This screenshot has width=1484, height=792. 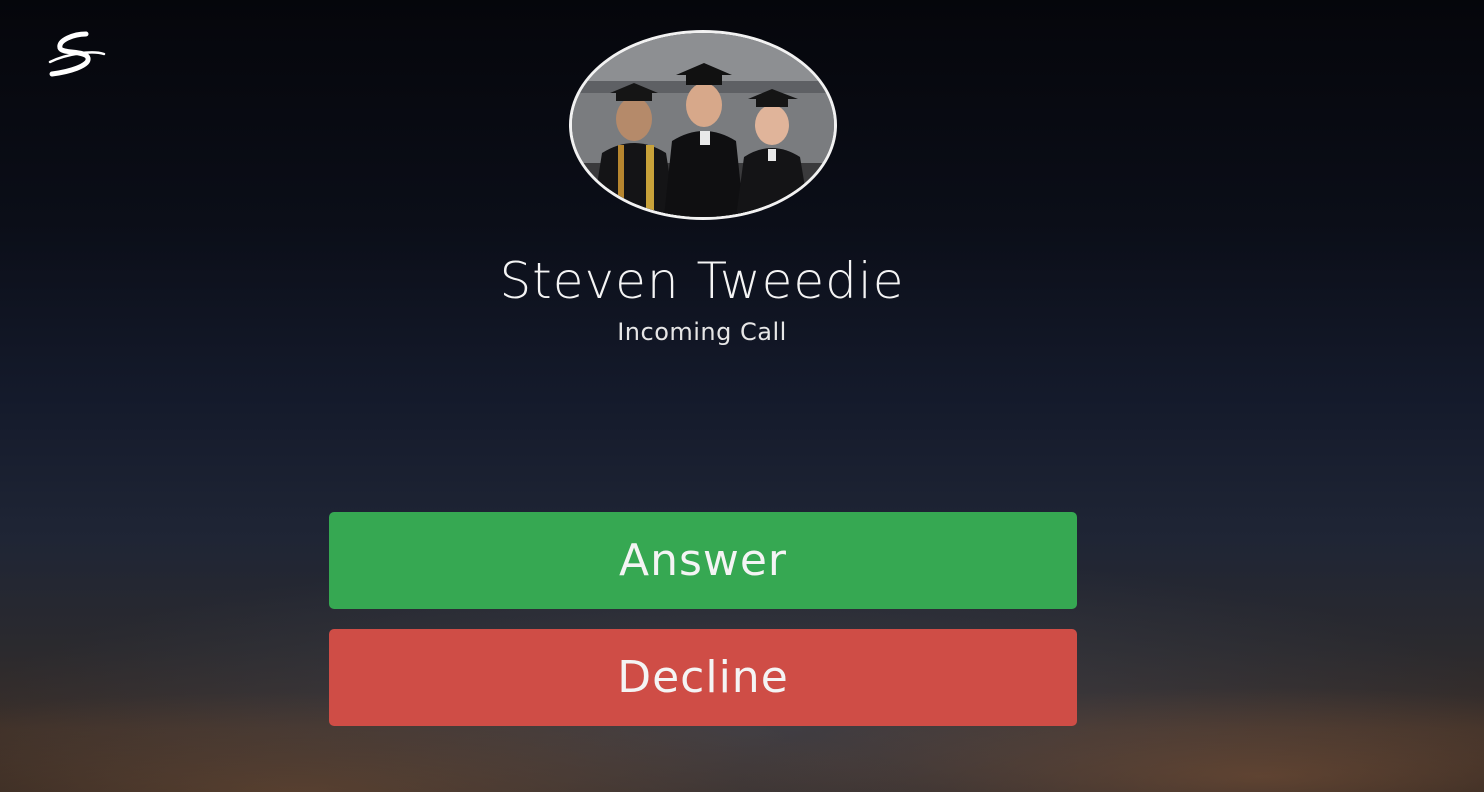 What do you see at coordinates (703, 677) in the screenshot?
I see `decline-button: Decline` at bounding box center [703, 677].